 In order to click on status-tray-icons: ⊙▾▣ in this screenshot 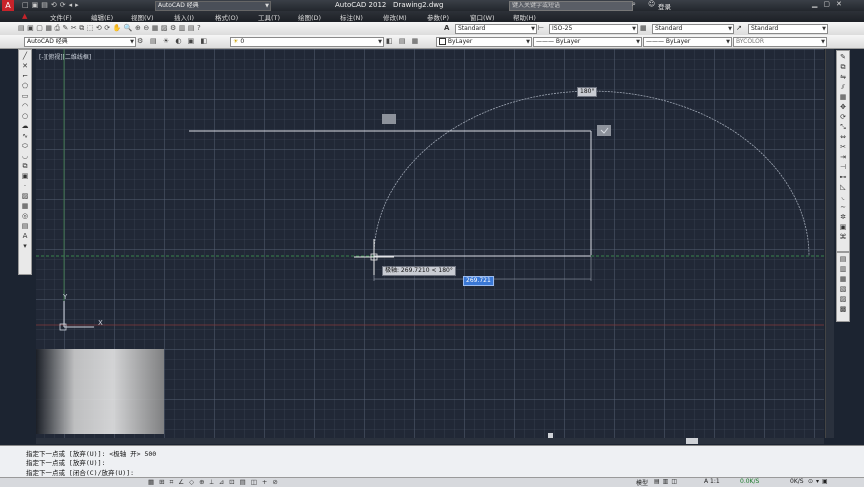, I will do `click(819, 481)`.